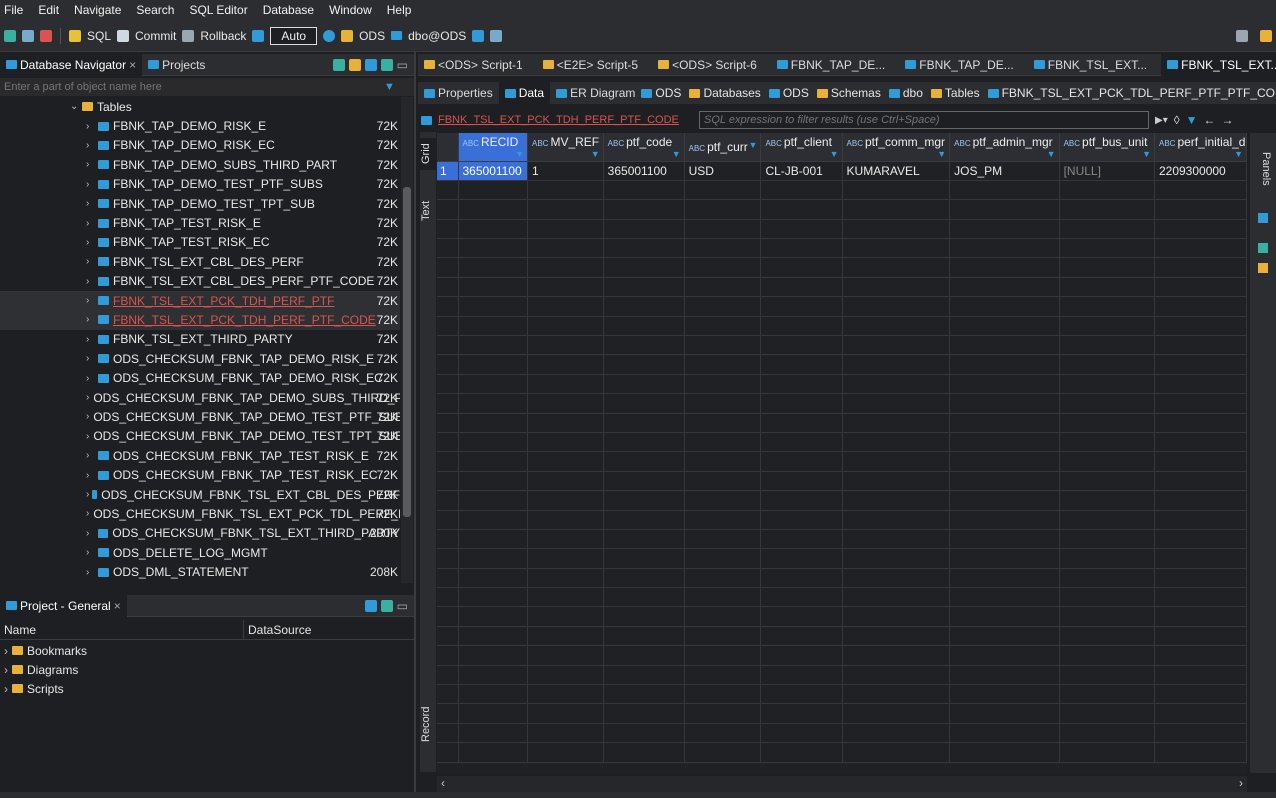 The width and height of the screenshot is (1276, 798). Describe the element at coordinates (661, 93) in the screenshot. I see `breadcrumb-item: ODS` at that location.